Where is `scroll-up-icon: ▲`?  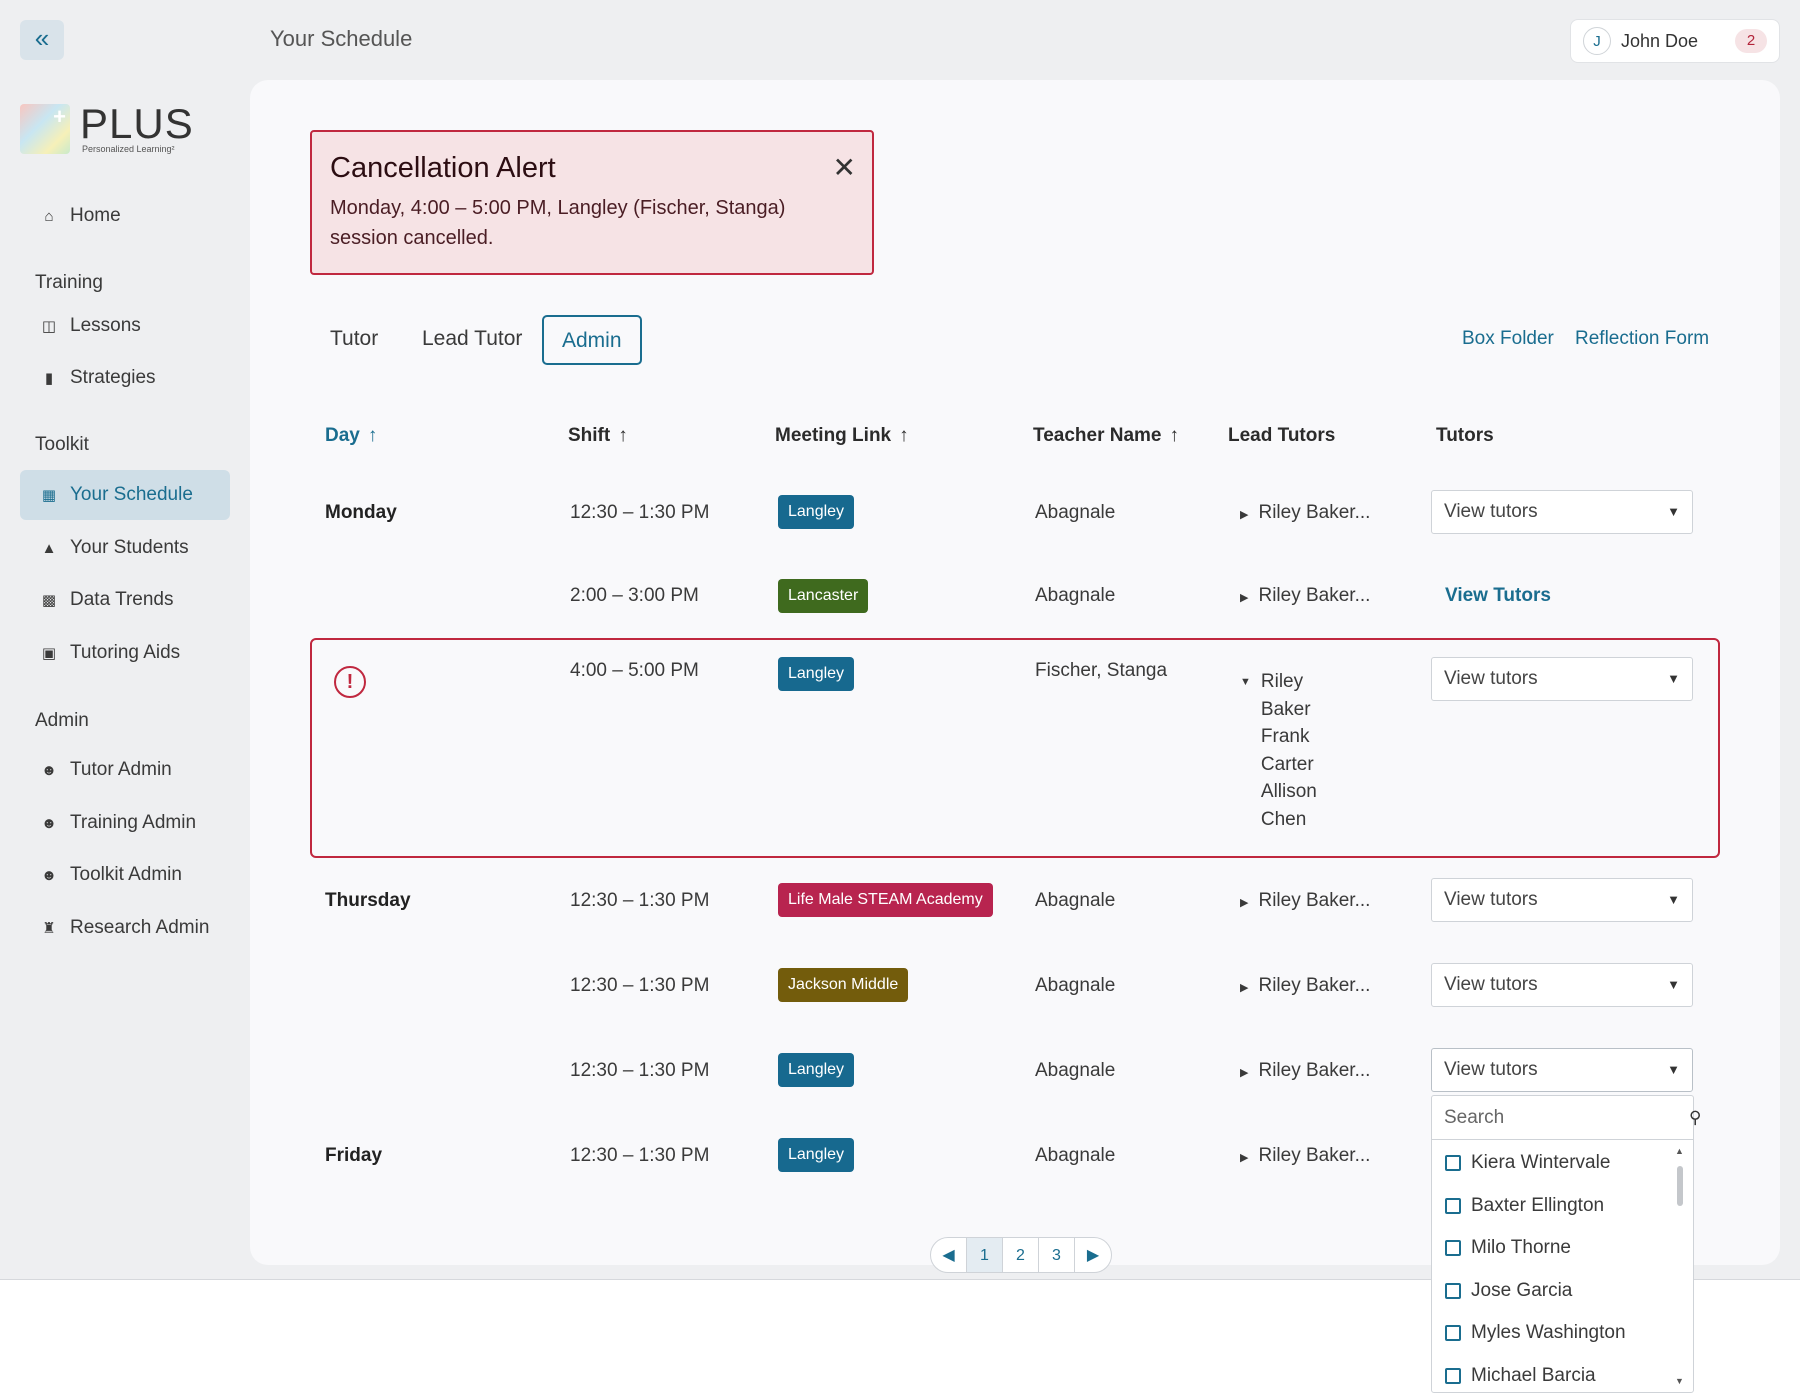 scroll-up-icon: ▲ is located at coordinates (1679, 1151).